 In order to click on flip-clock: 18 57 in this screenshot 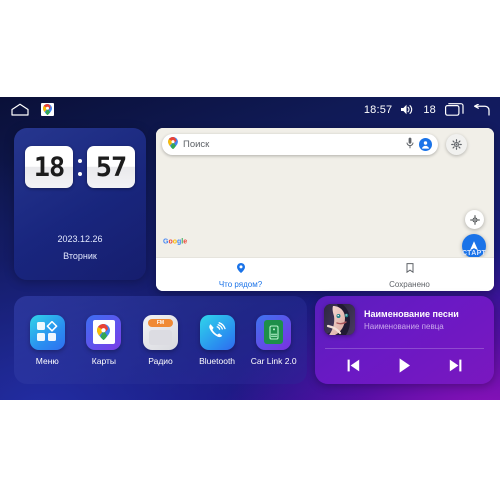, I will do `click(80, 167)`.